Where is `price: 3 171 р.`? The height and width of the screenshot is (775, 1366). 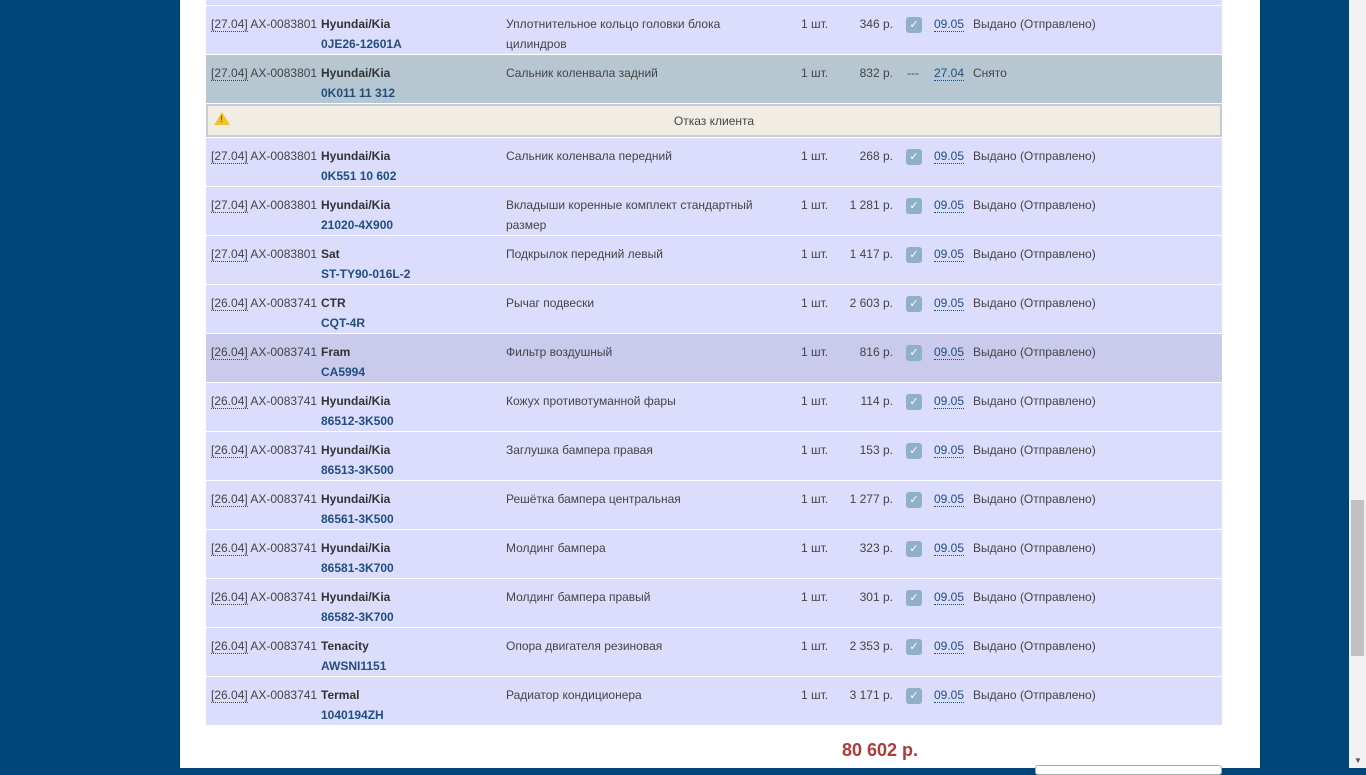 price: 3 171 р. is located at coordinates (871, 695).